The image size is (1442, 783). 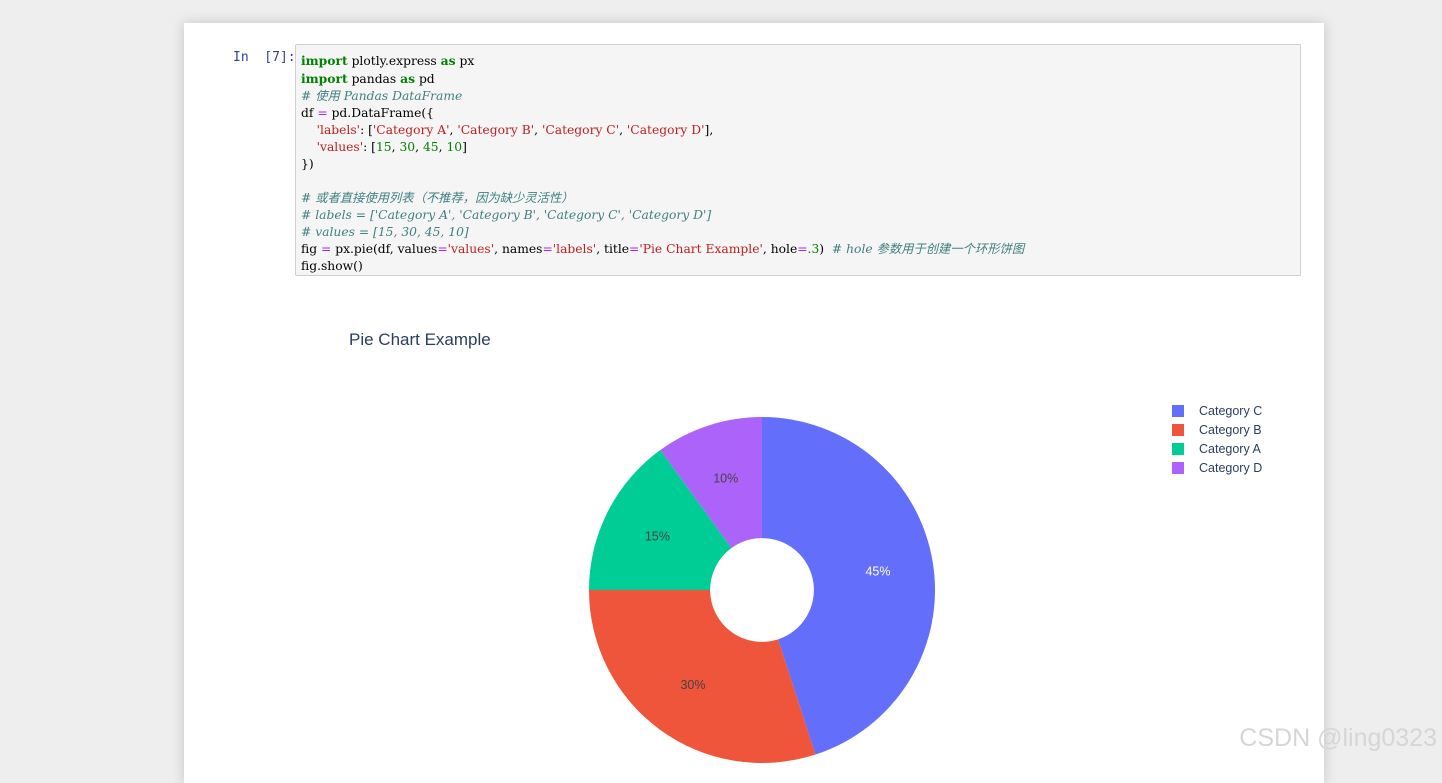 What do you see at coordinates (464, 147) in the screenshot?
I see `code-token: ]` at bounding box center [464, 147].